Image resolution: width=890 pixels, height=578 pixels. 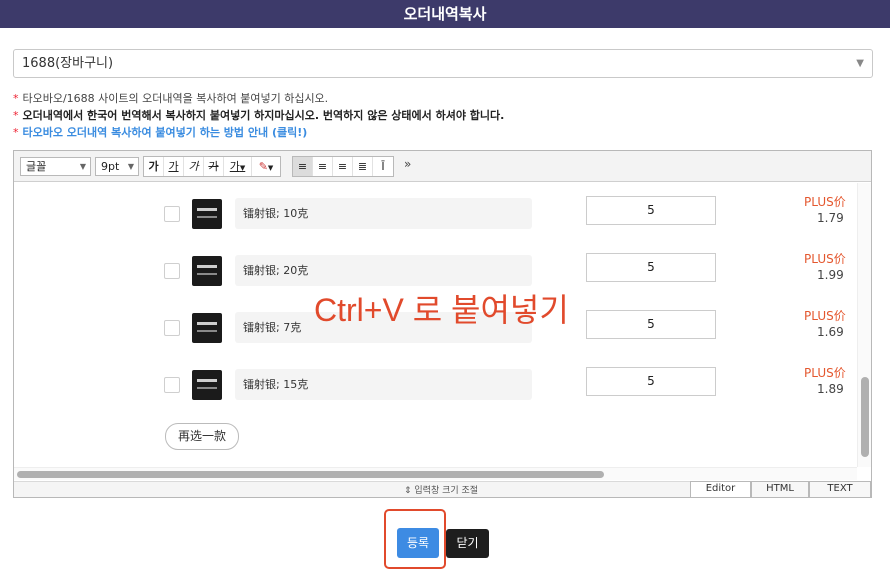 What do you see at coordinates (165, 132) in the screenshot?
I see `guide-link: 타오바오 오더내역 복사하여 붙여넣기 하는 방법 안내 (클릭!)` at bounding box center [165, 132].